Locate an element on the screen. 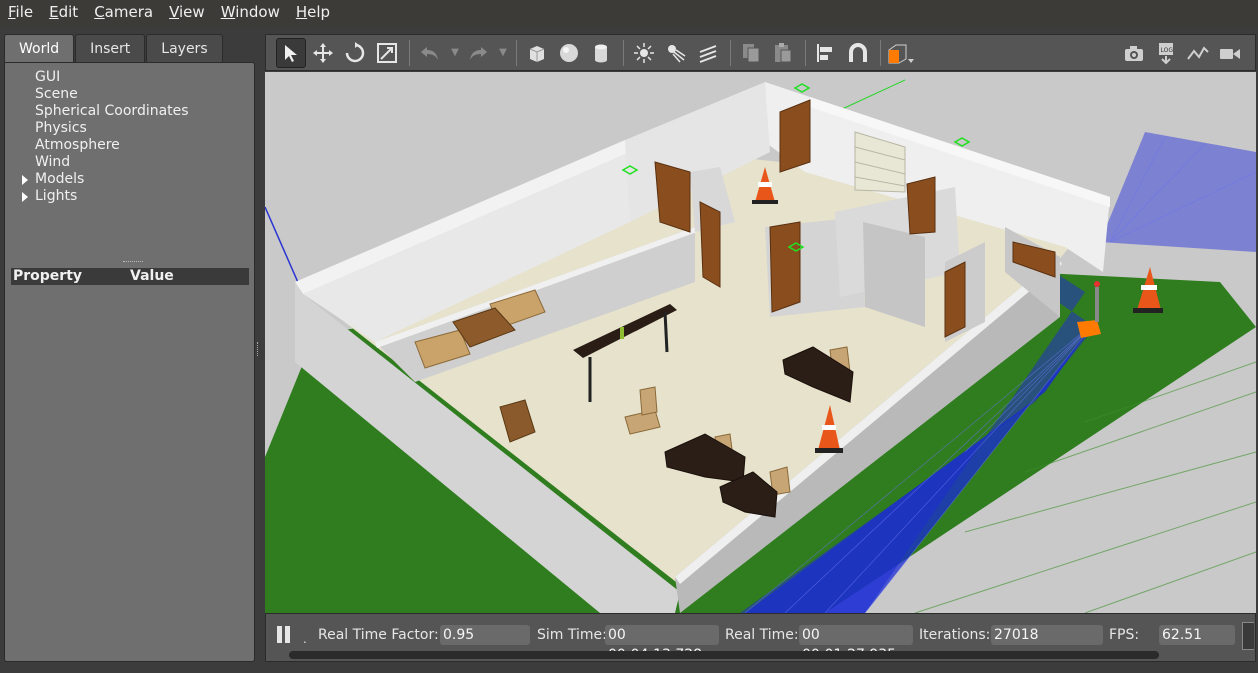 The width and height of the screenshot is (1258, 673). fps-value: 62.51 is located at coordinates (1197, 635).